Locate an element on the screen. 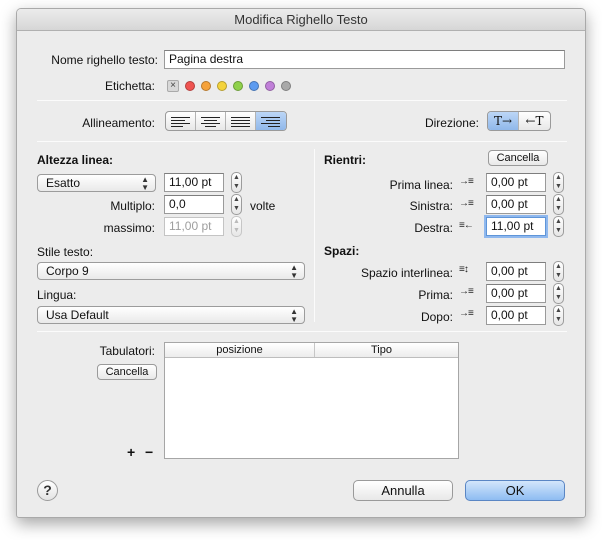  align-center-button is located at coordinates (211, 121).